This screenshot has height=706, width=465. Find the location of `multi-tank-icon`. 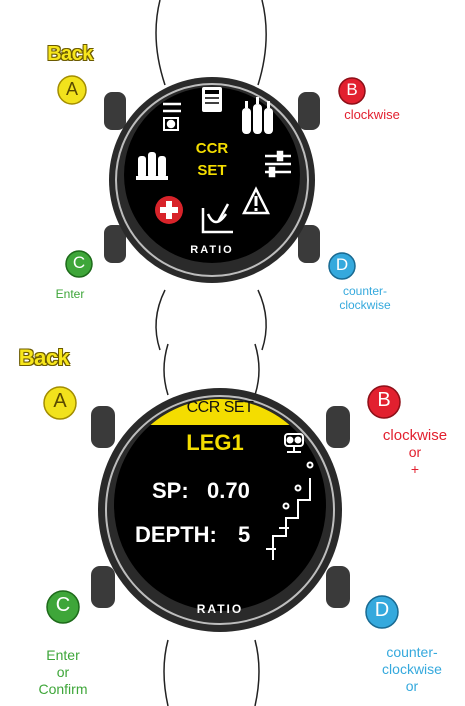

multi-tank-icon is located at coordinates (152, 166).